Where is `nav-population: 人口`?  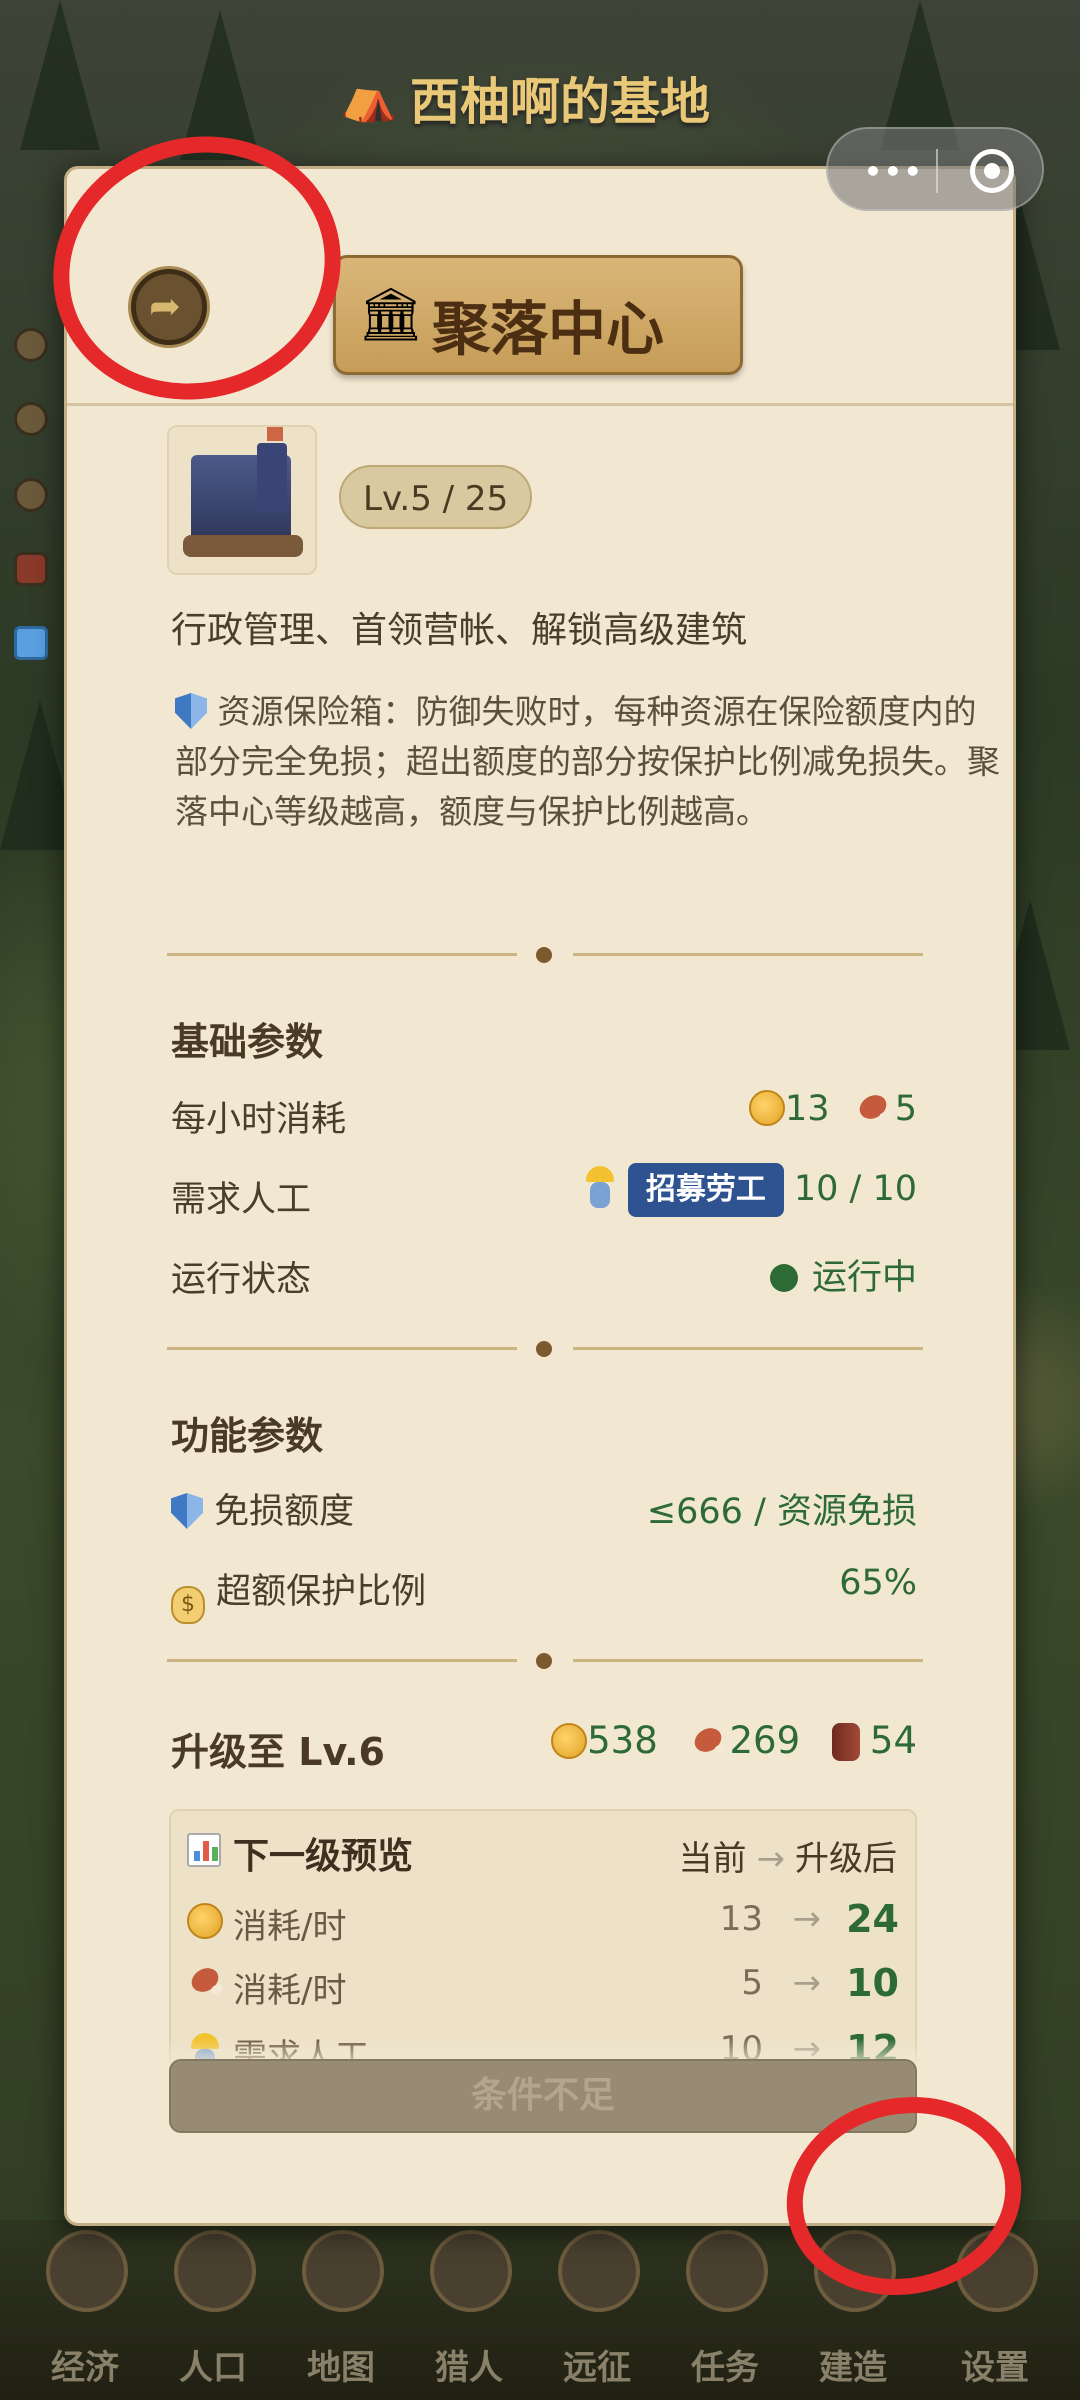
nav-population: 人口 is located at coordinates (213, 2315).